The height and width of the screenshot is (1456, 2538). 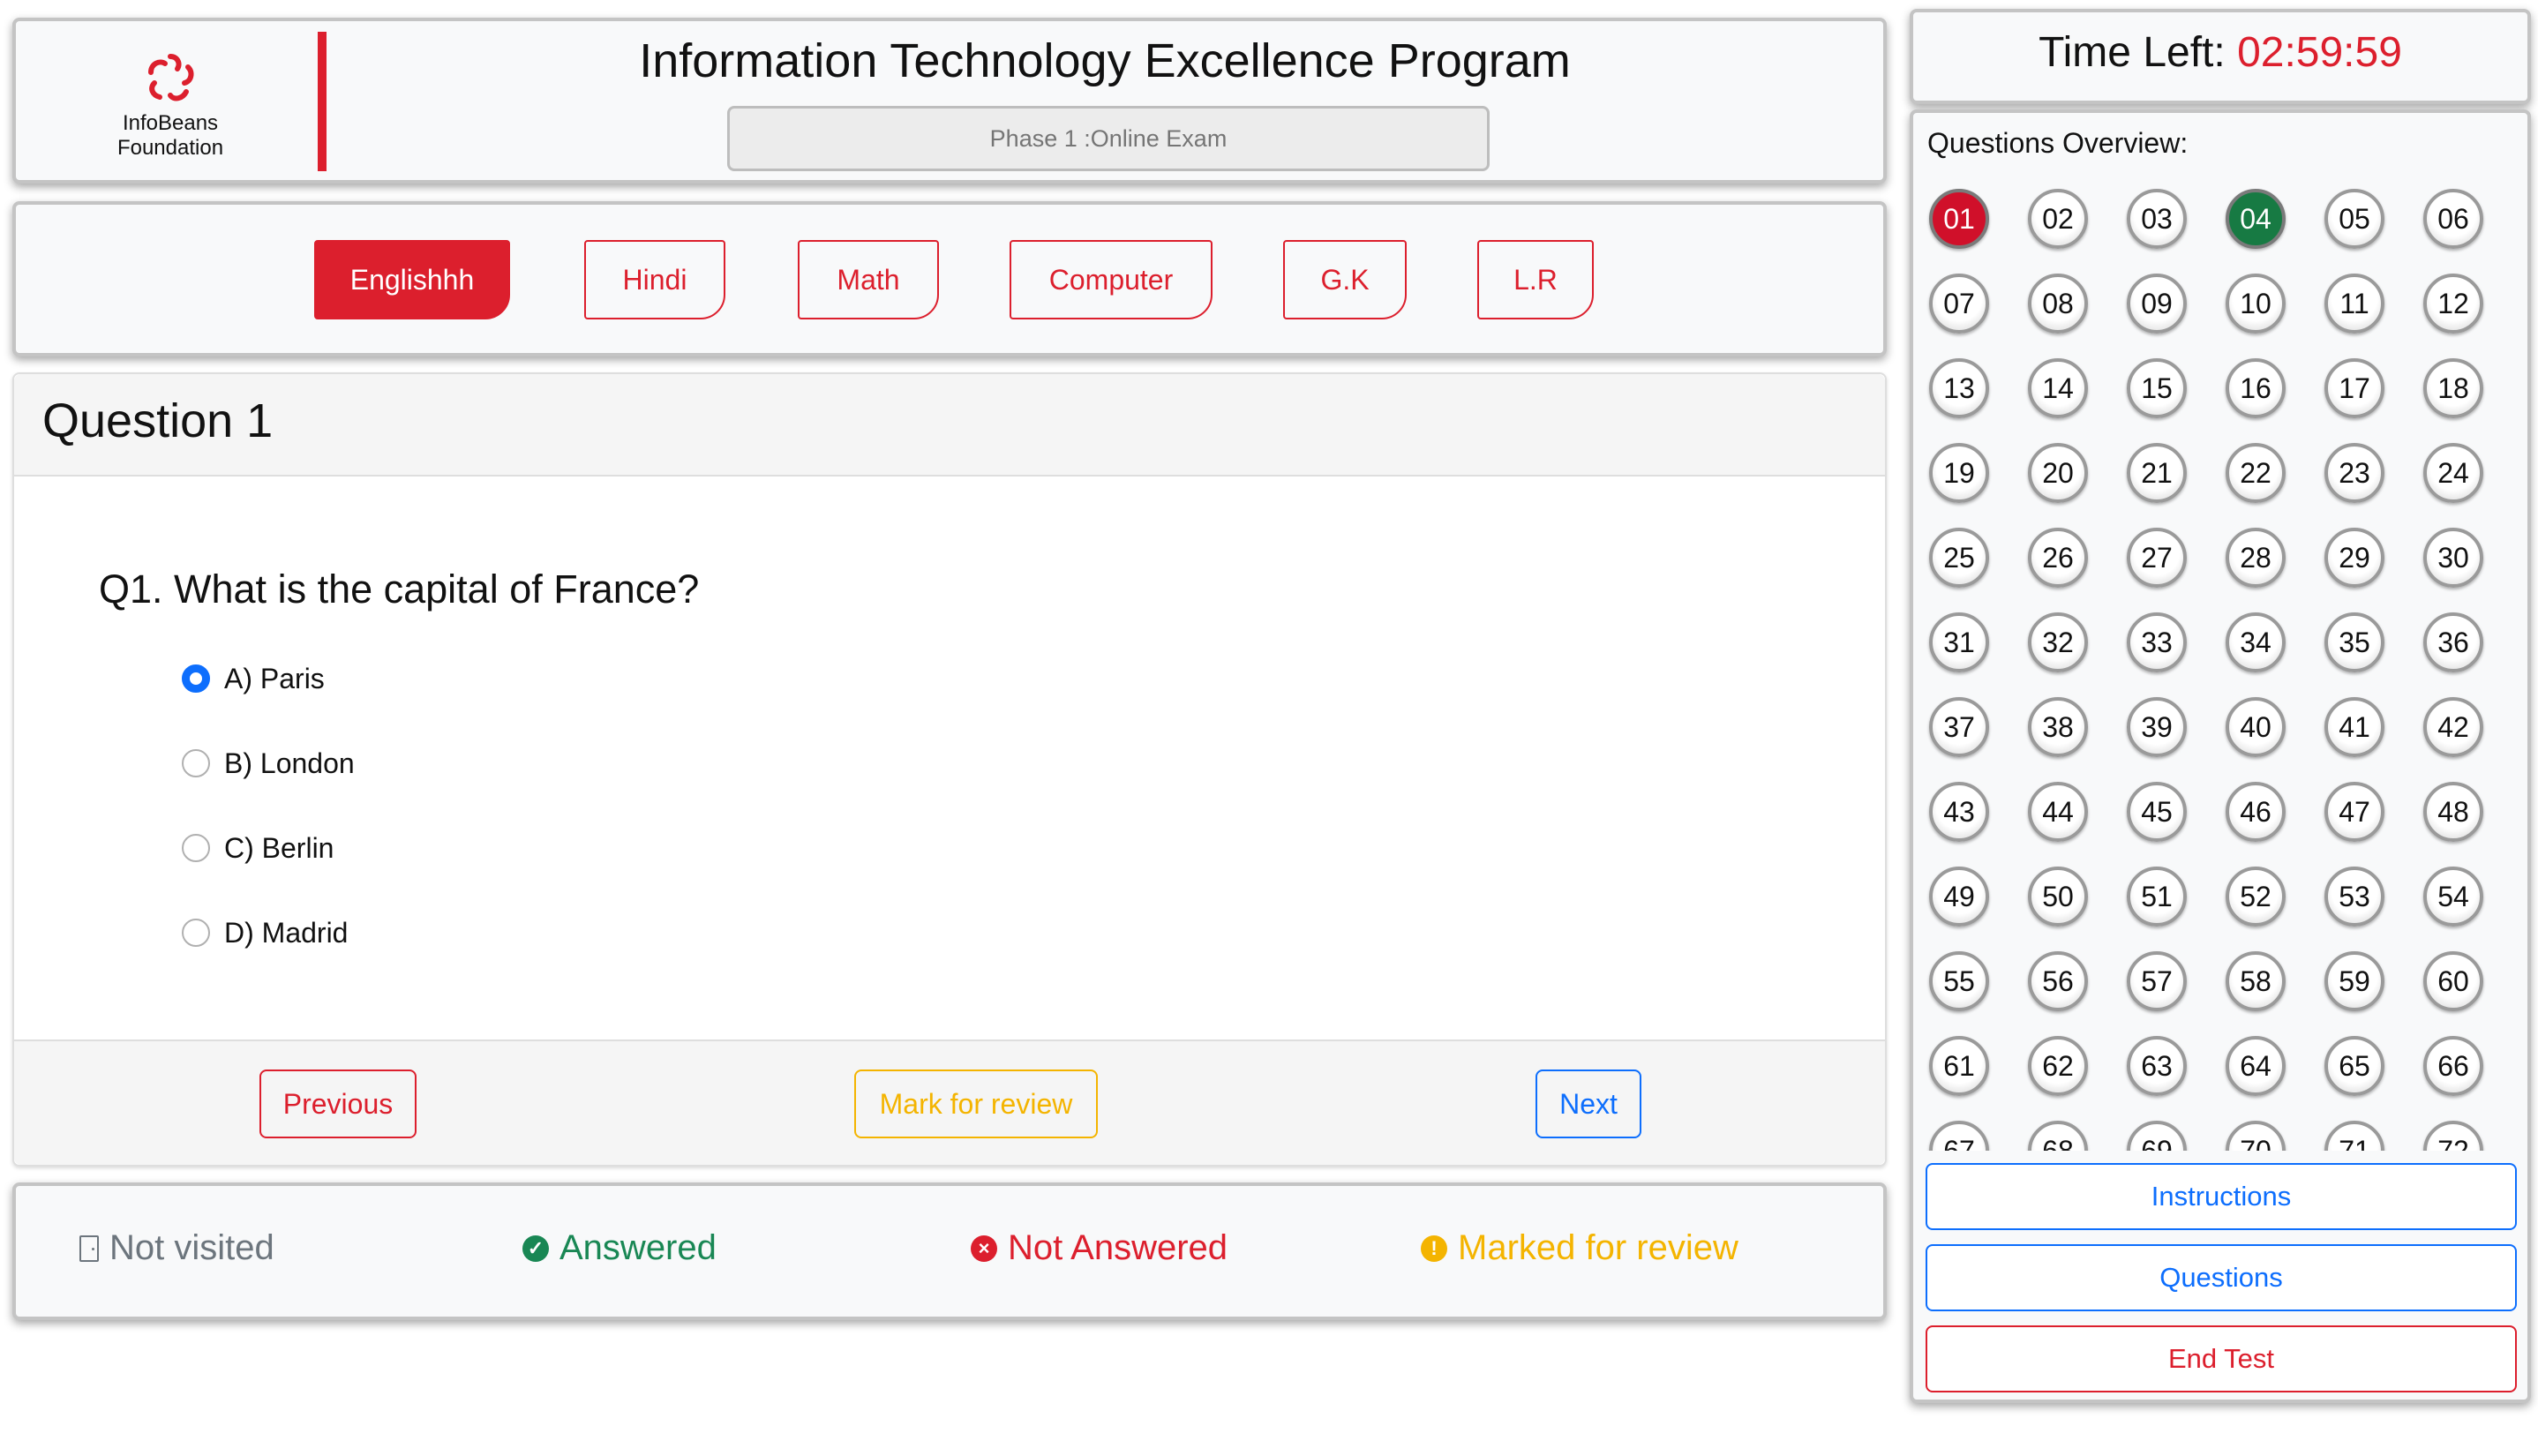 I want to click on question-number-38: 38, so click(x=2058, y=727).